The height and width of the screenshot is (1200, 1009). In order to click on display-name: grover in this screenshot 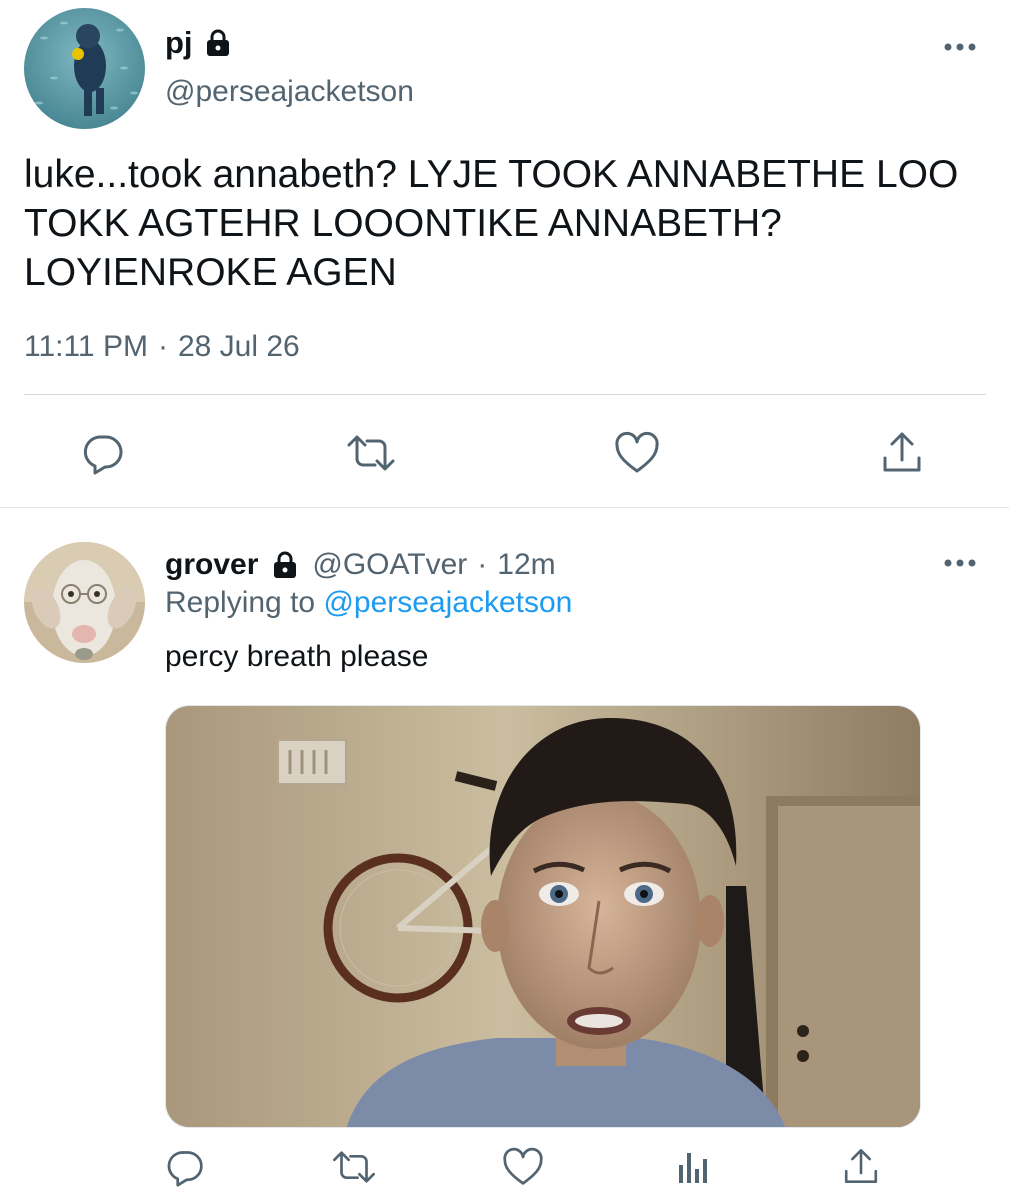, I will do `click(211, 565)`.